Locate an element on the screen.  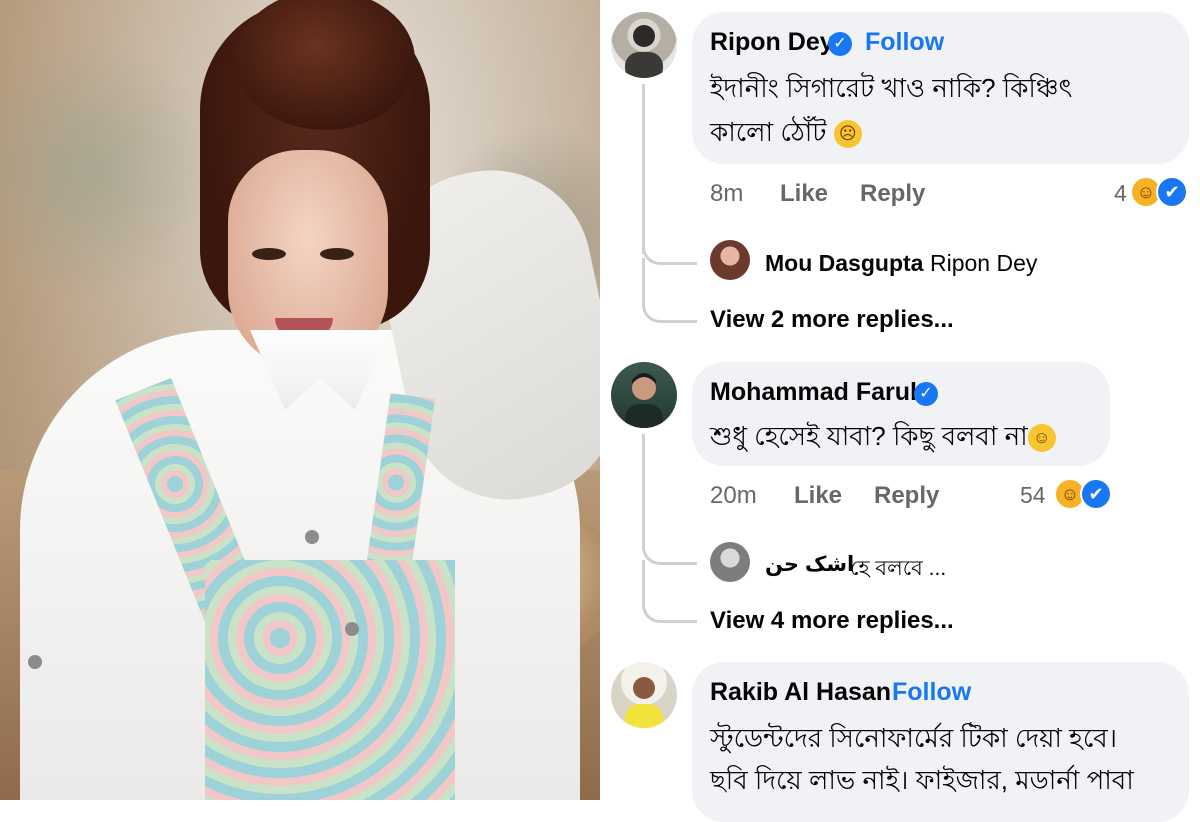
cuff-button is located at coordinates (35, 662).